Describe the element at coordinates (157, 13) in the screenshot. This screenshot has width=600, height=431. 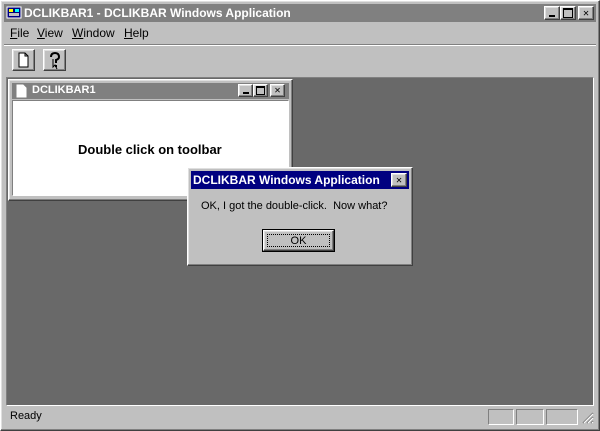
I see `main-title: DCLIKBAR1 - DCLIKBAR Windows Application` at that location.